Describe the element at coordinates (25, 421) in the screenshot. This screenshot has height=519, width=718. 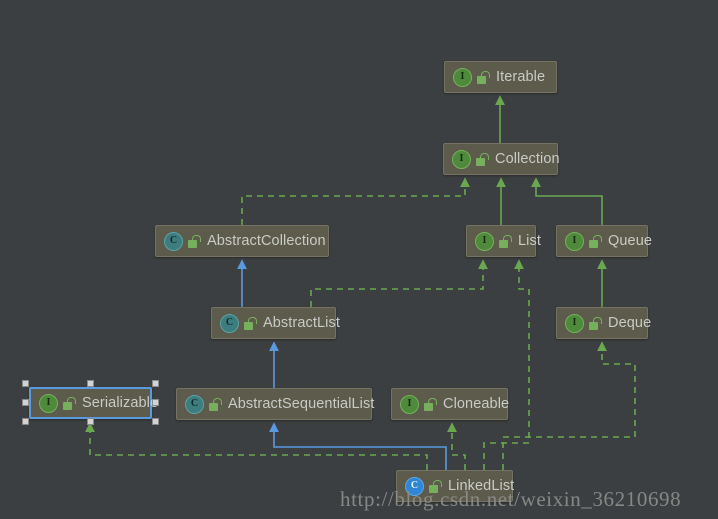
I see `selection-handle-sw` at that location.